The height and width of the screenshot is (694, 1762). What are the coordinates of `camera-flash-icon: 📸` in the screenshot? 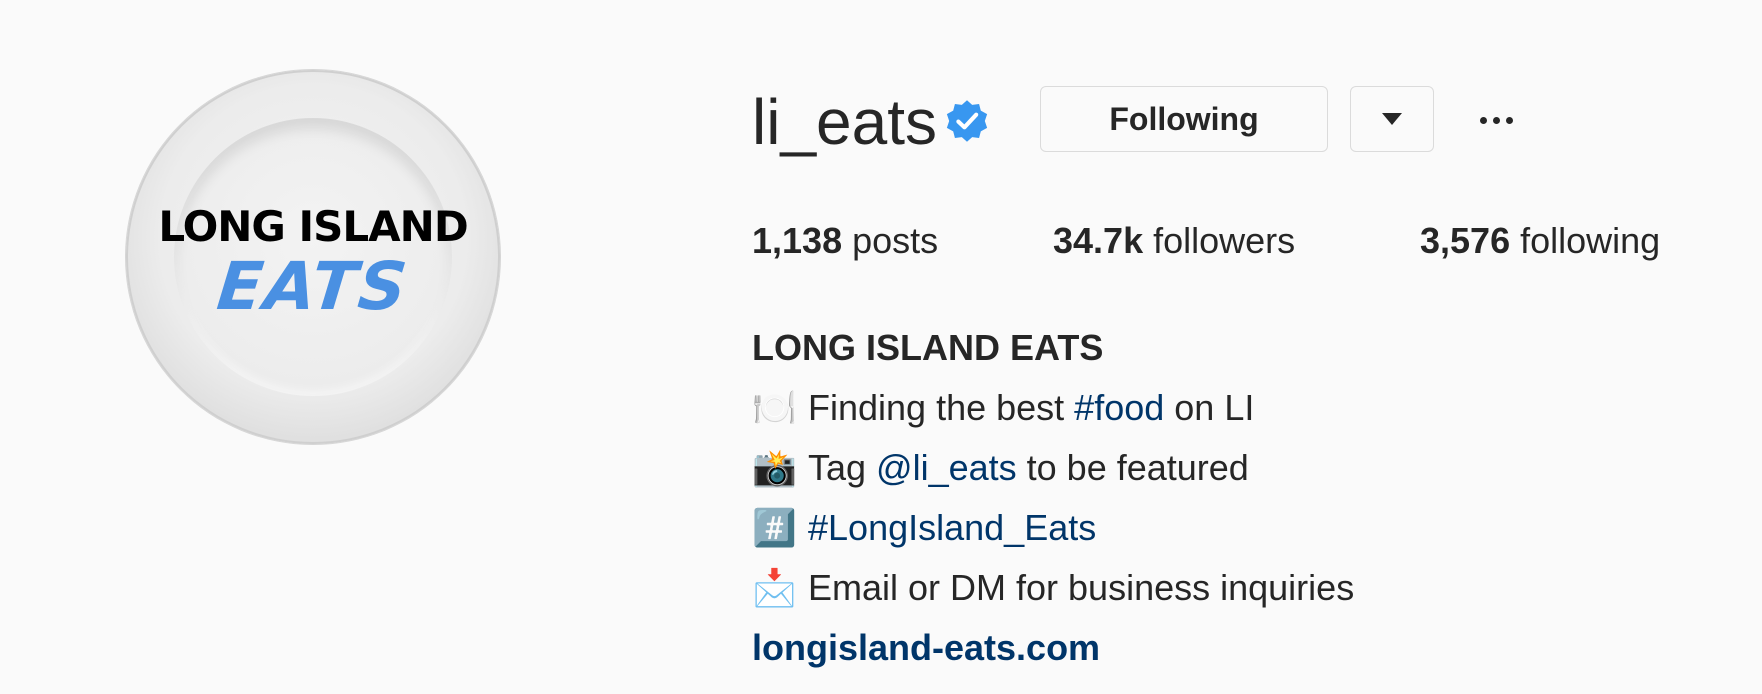 It's located at (774, 467).